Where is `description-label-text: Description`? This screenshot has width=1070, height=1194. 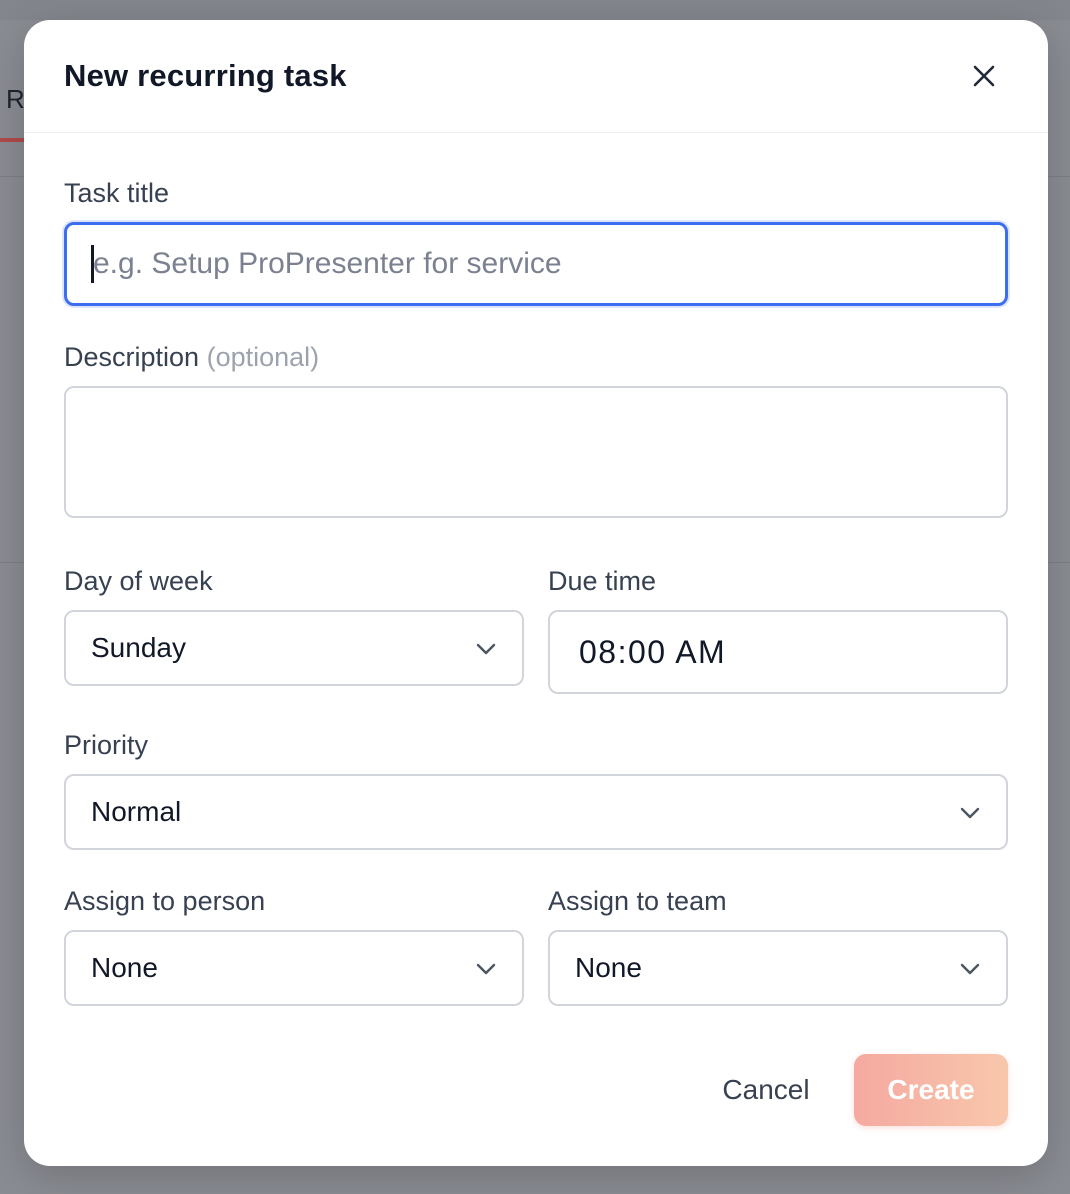
description-label-text: Description is located at coordinates (132, 357).